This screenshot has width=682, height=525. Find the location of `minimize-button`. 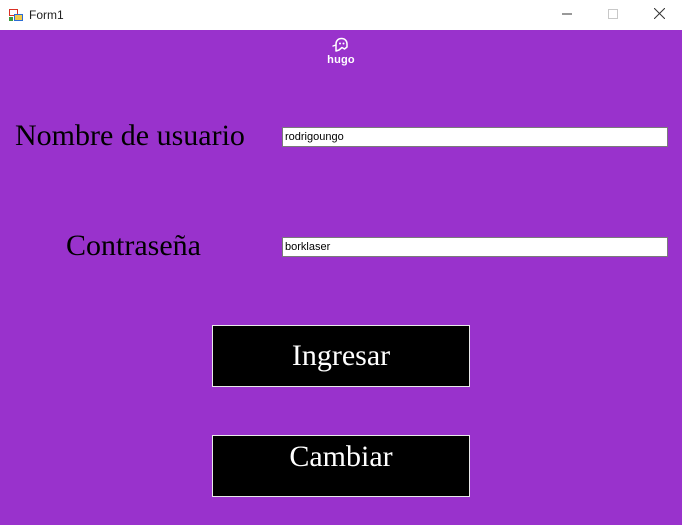

minimize-button is located at coordinates (567, 15).